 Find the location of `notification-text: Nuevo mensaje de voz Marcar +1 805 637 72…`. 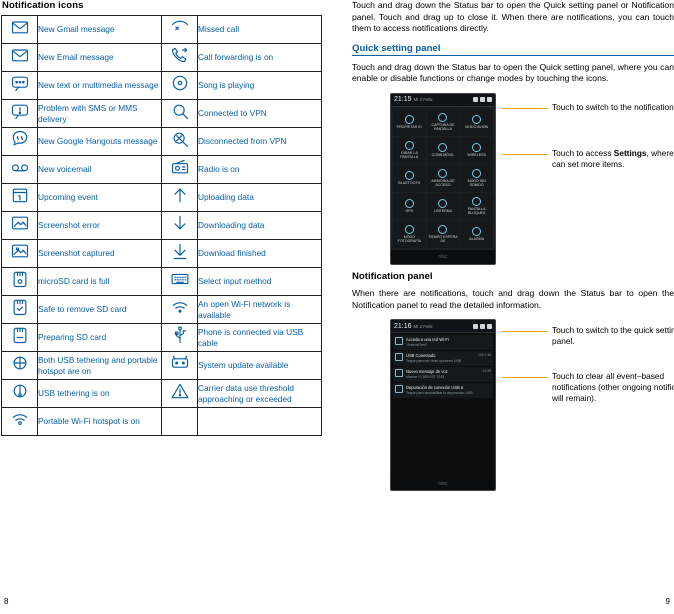

notification-text: Nuevo mensaje de voz Marcar +1 805 637 72… is located at coordinates (443, 374).